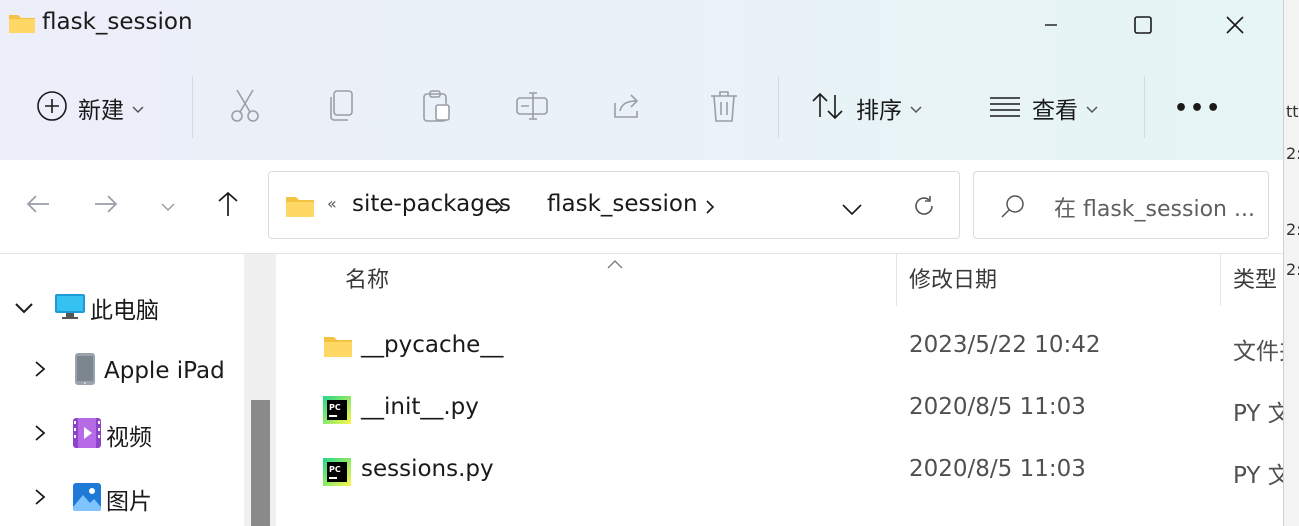  I want to click on back-button, so click(38, 206).